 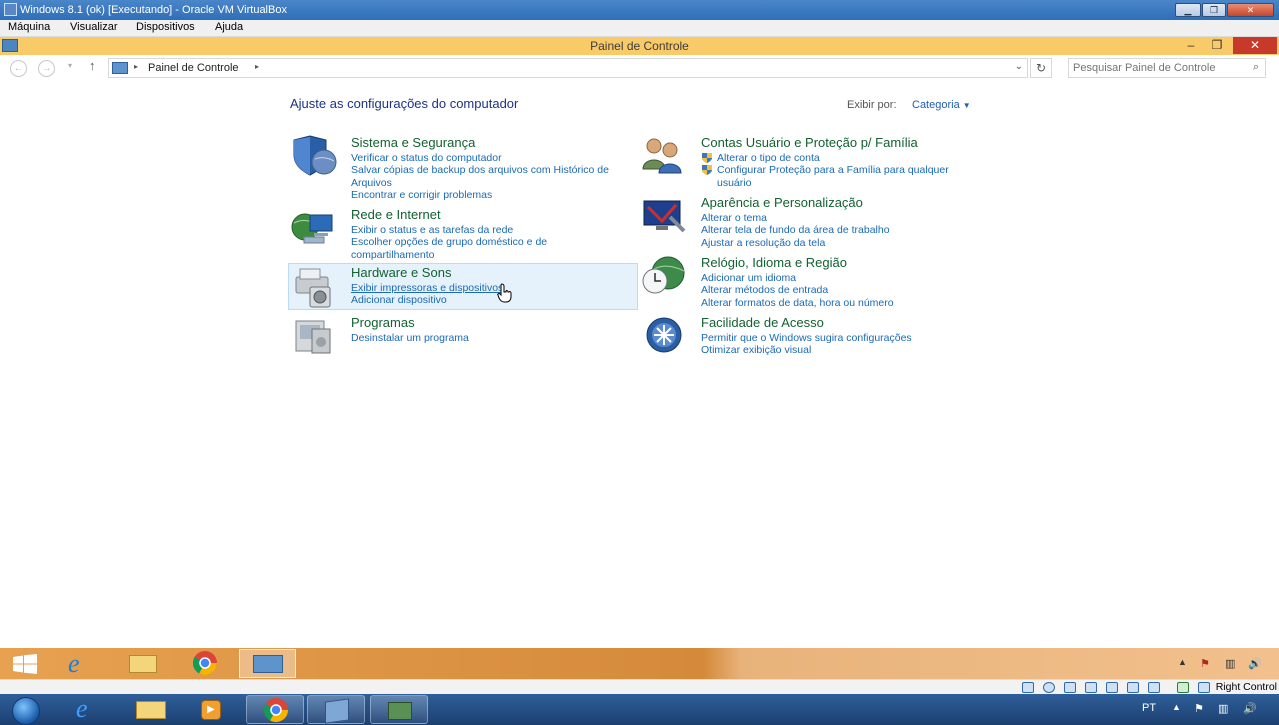 I want to click on category-link: Alterar métodos de entrada, so click(x=841, y=290).